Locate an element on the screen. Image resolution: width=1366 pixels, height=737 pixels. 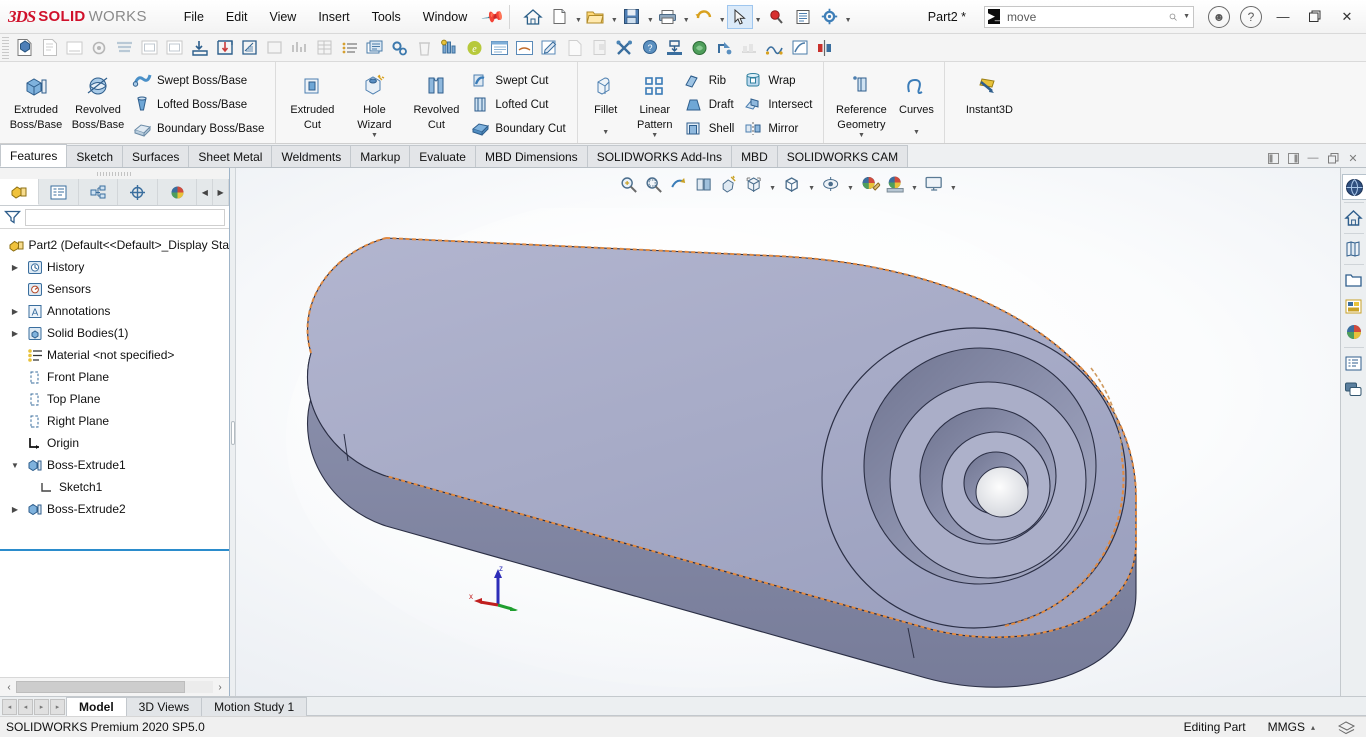
rib-button: Rib is located at coordinates (711, 80).